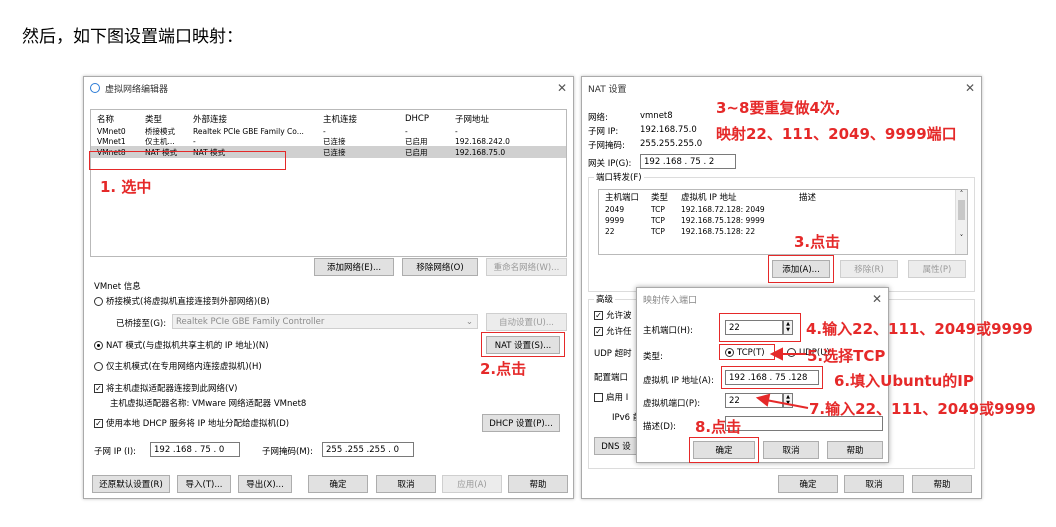 This screenshot has width=1056, height=527. What do you see at coordinates (783, 231) in the screenshot?
I see `table-row: 22 TCP 192.168.75.128: 22` at bounding box center [783, 231].